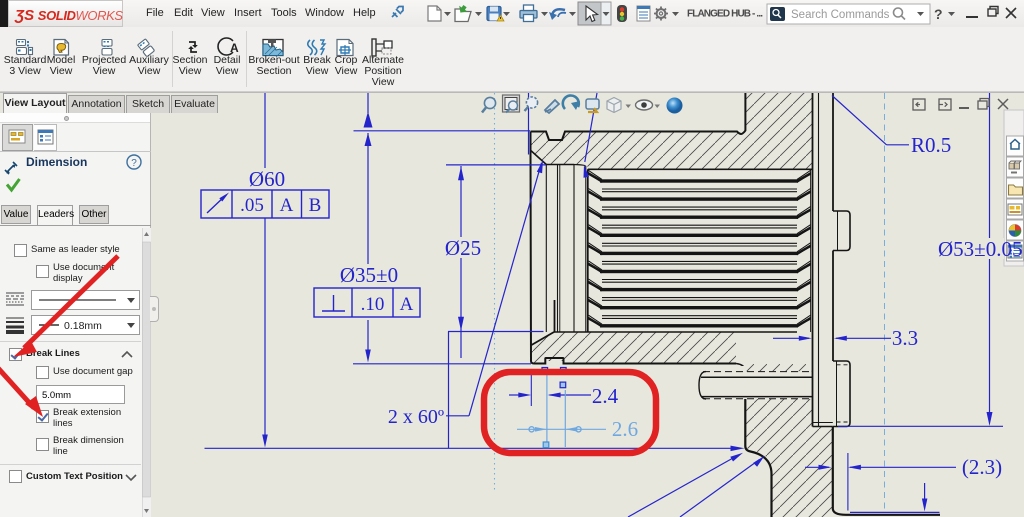 The image size is (1024, 517). I want to click on svg-text: .05, so click(252, 205).